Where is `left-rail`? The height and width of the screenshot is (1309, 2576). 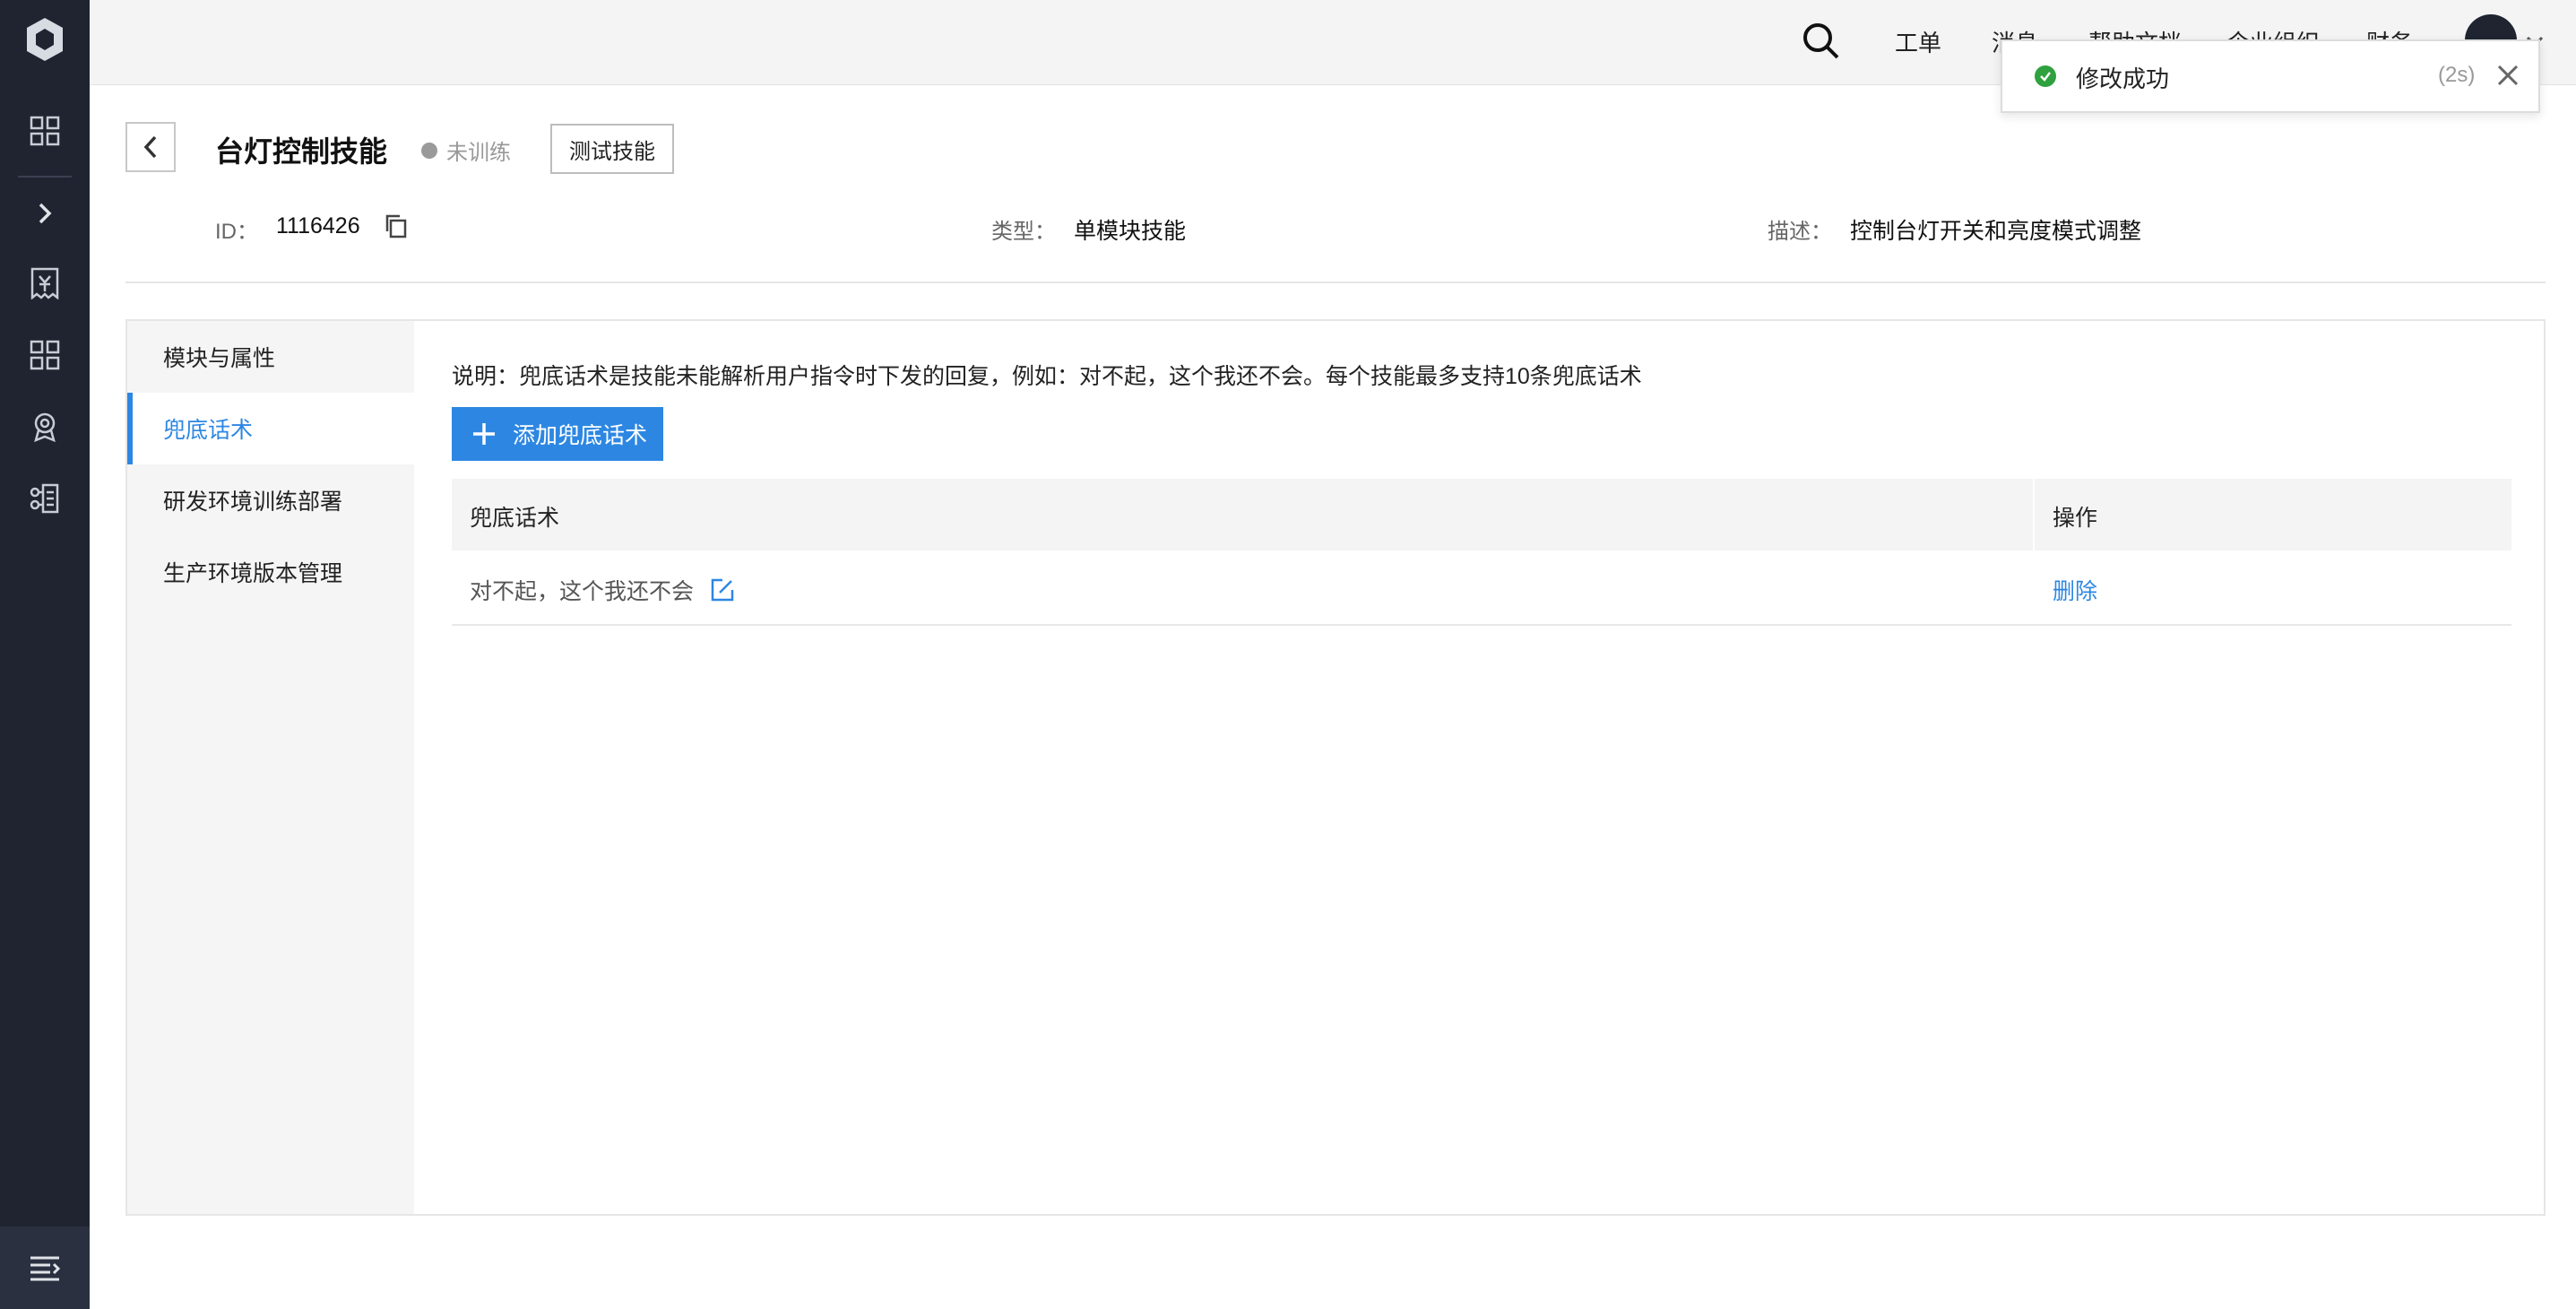
left-rail is located at coordinates (45, 654).